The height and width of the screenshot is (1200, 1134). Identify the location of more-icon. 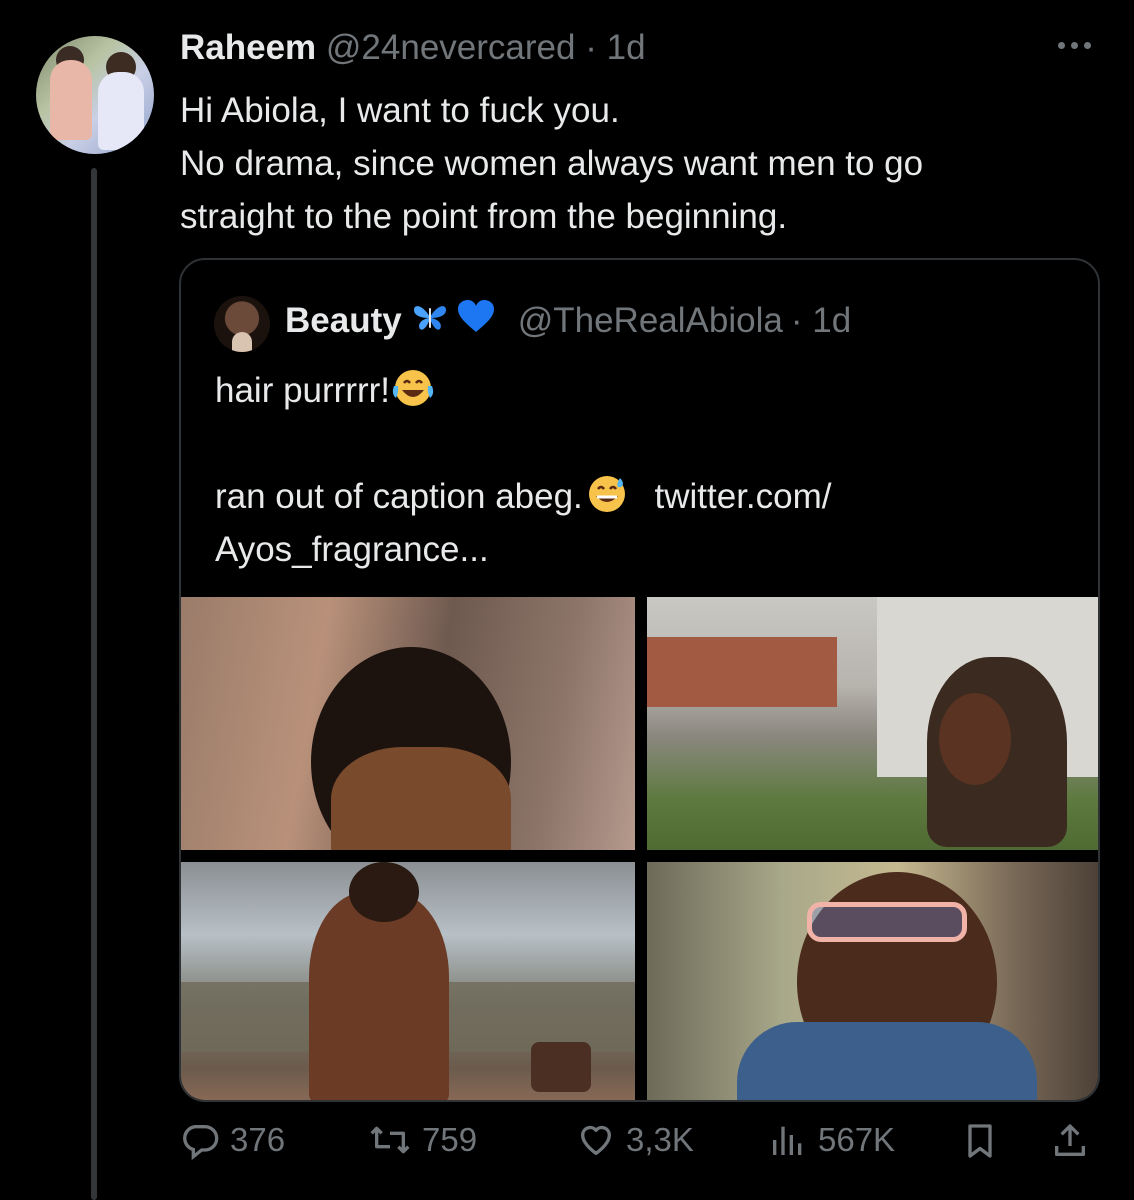
(1074, 45).